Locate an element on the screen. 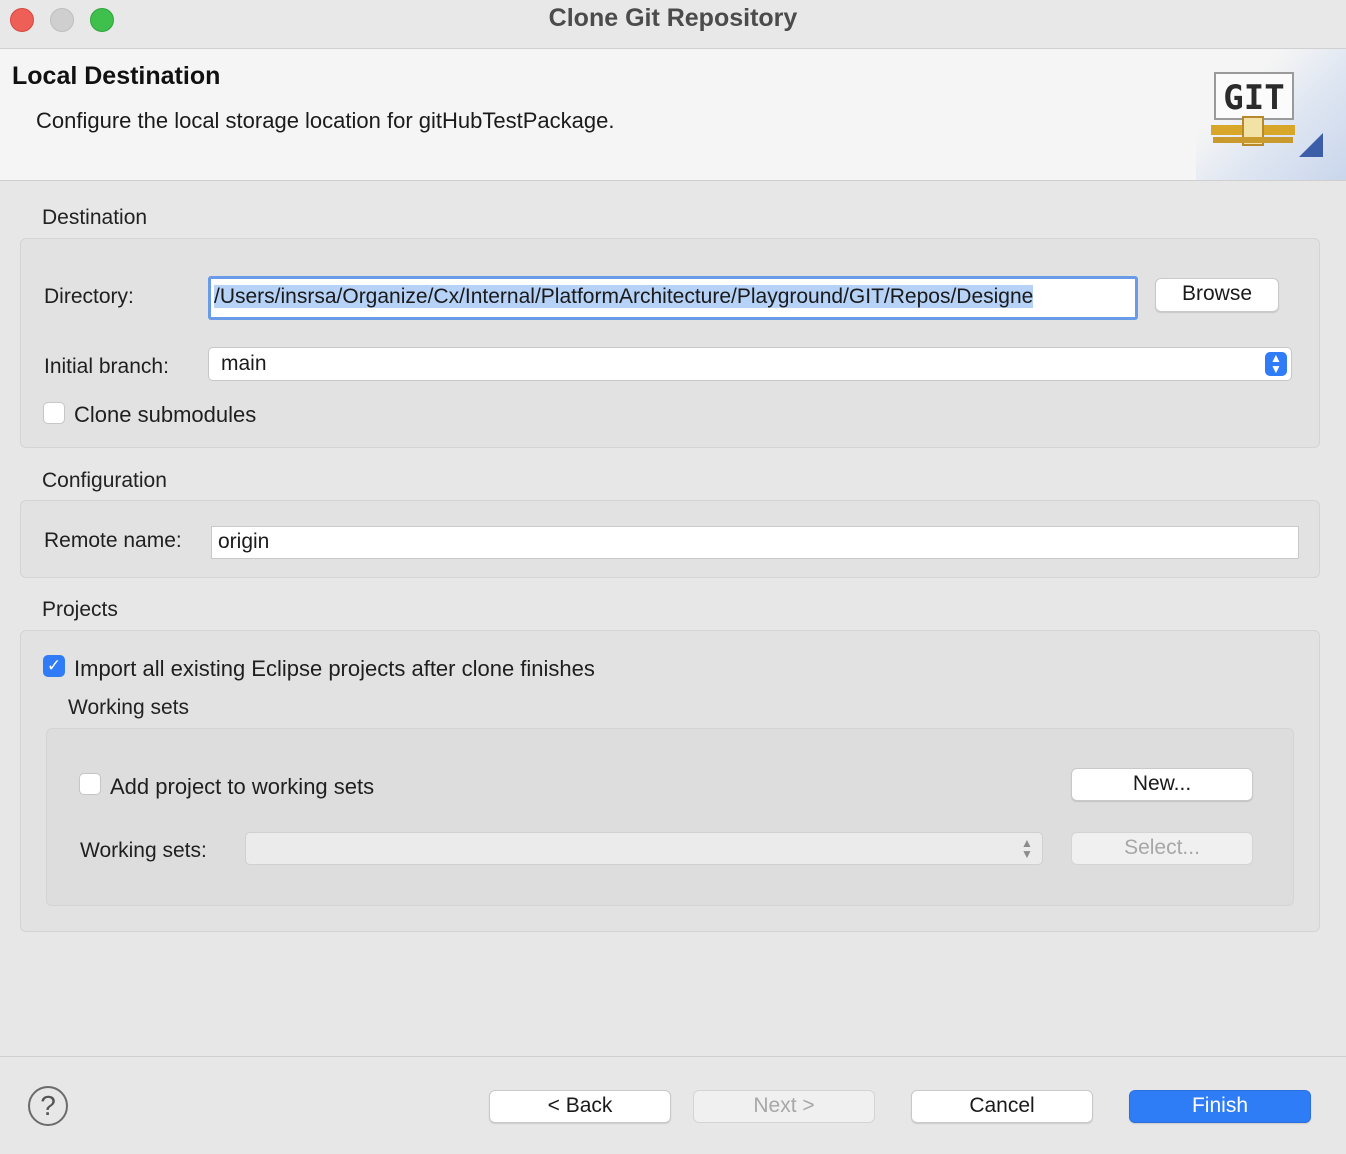 The height and width of the screenshot is (1154, 1346). clone-submodules-label: Clone submodules is located at coordinates (165, 414).